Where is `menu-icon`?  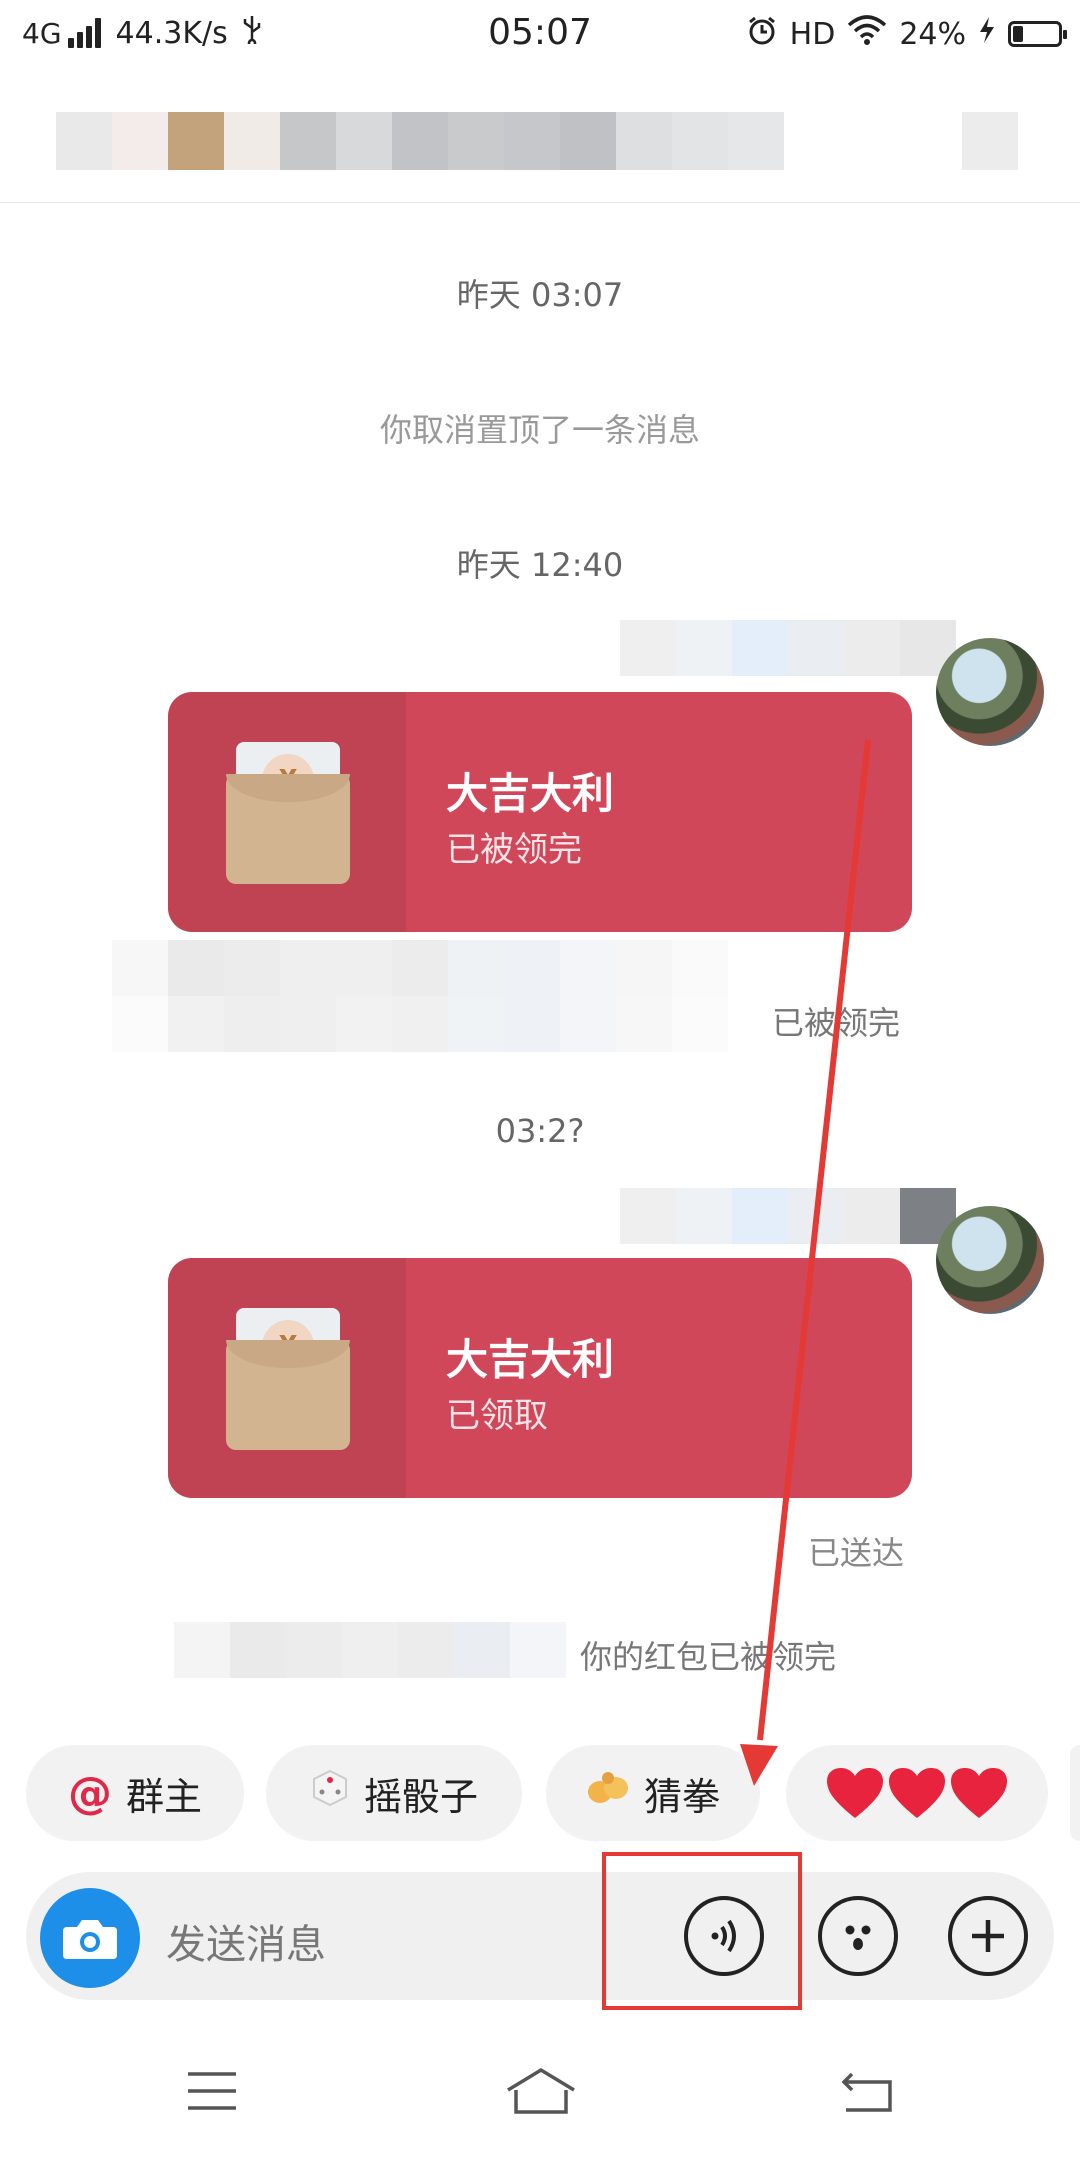
menu-icon is located at coordinates (212, 2091).